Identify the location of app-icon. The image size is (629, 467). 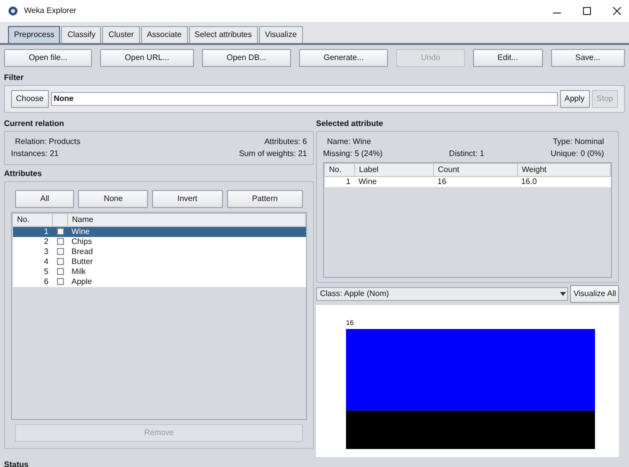
(13, 11).